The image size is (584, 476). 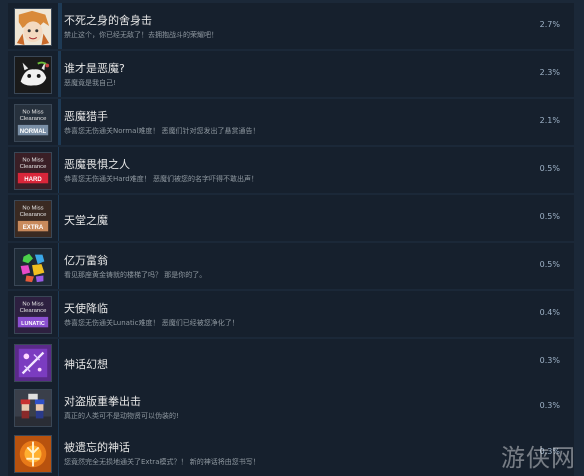 I want to click on achievement-title: 被遗忘的神话, so click(x=97, y=447).